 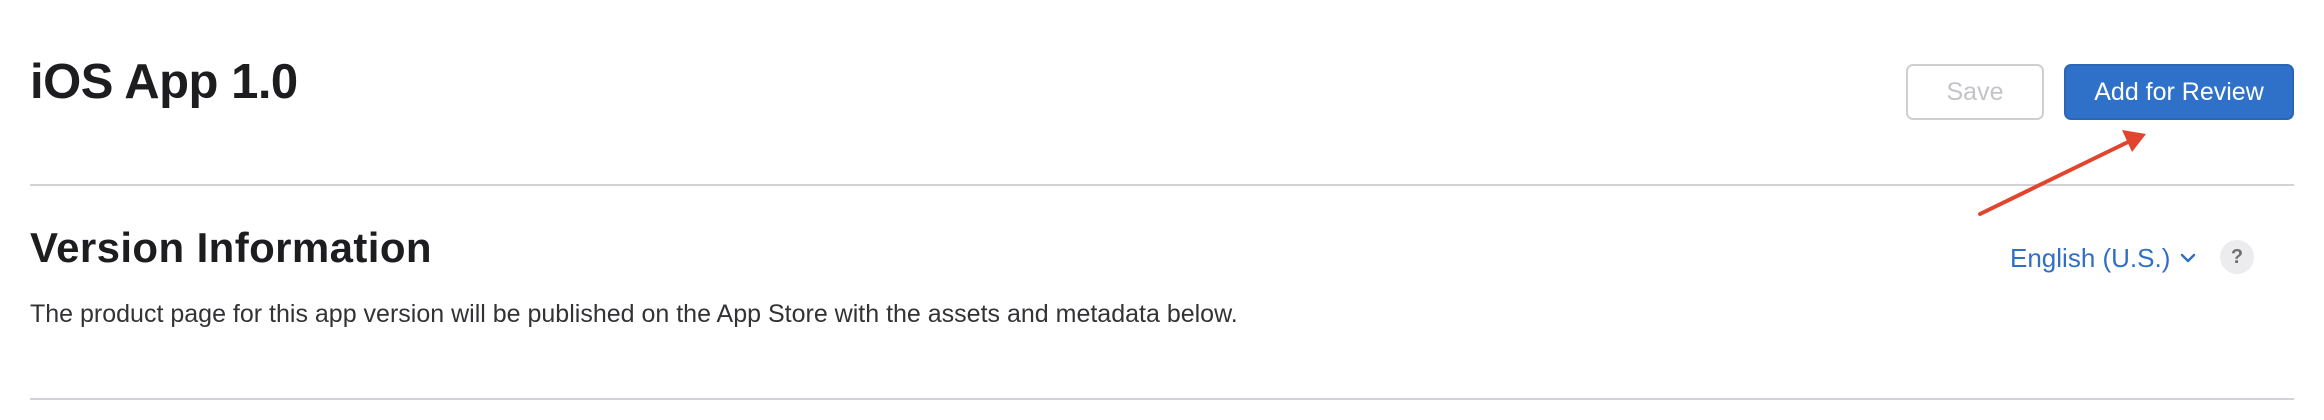 I want to click on language-label: English (U.S.), so click(x=2090, y=257).